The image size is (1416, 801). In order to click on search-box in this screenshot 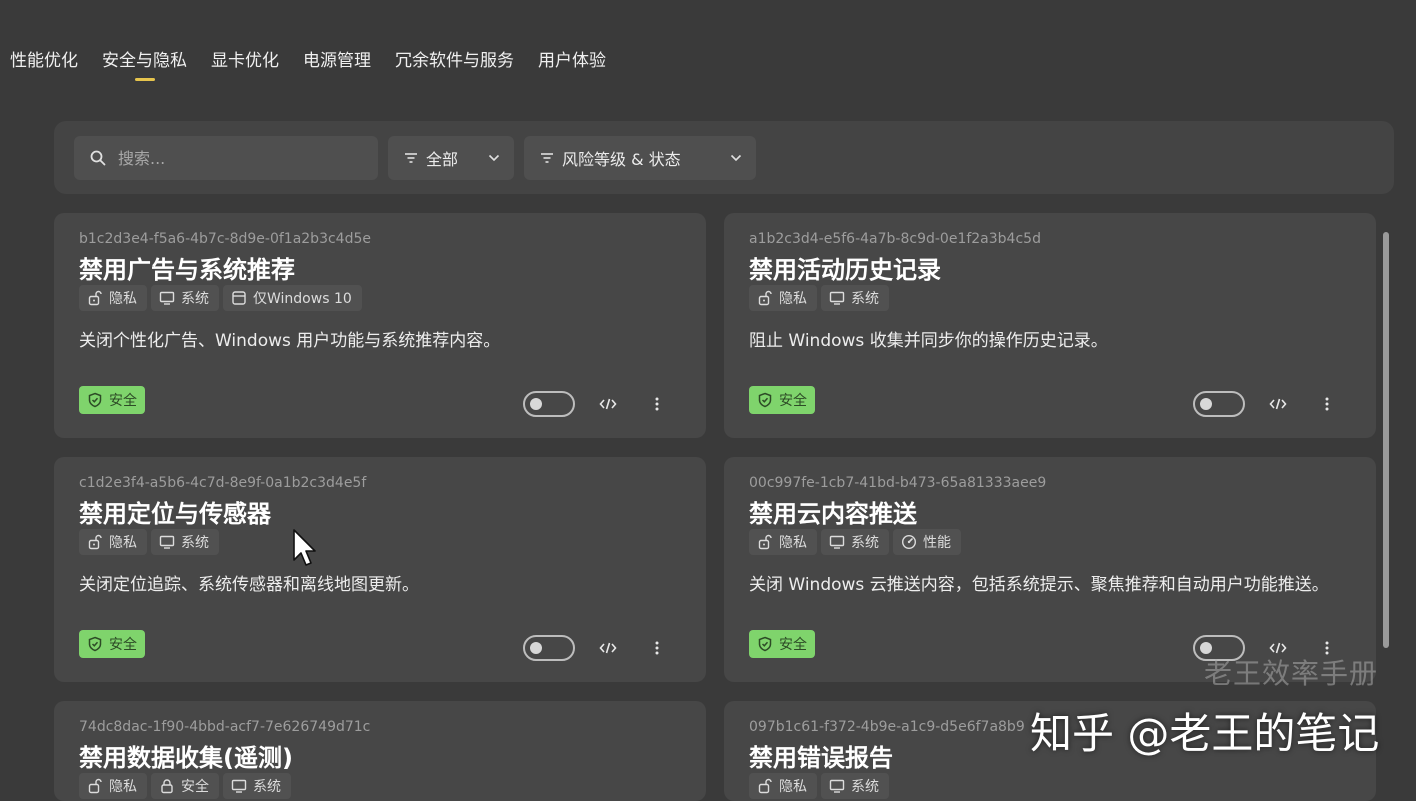, I will do `click(226, 158)`.